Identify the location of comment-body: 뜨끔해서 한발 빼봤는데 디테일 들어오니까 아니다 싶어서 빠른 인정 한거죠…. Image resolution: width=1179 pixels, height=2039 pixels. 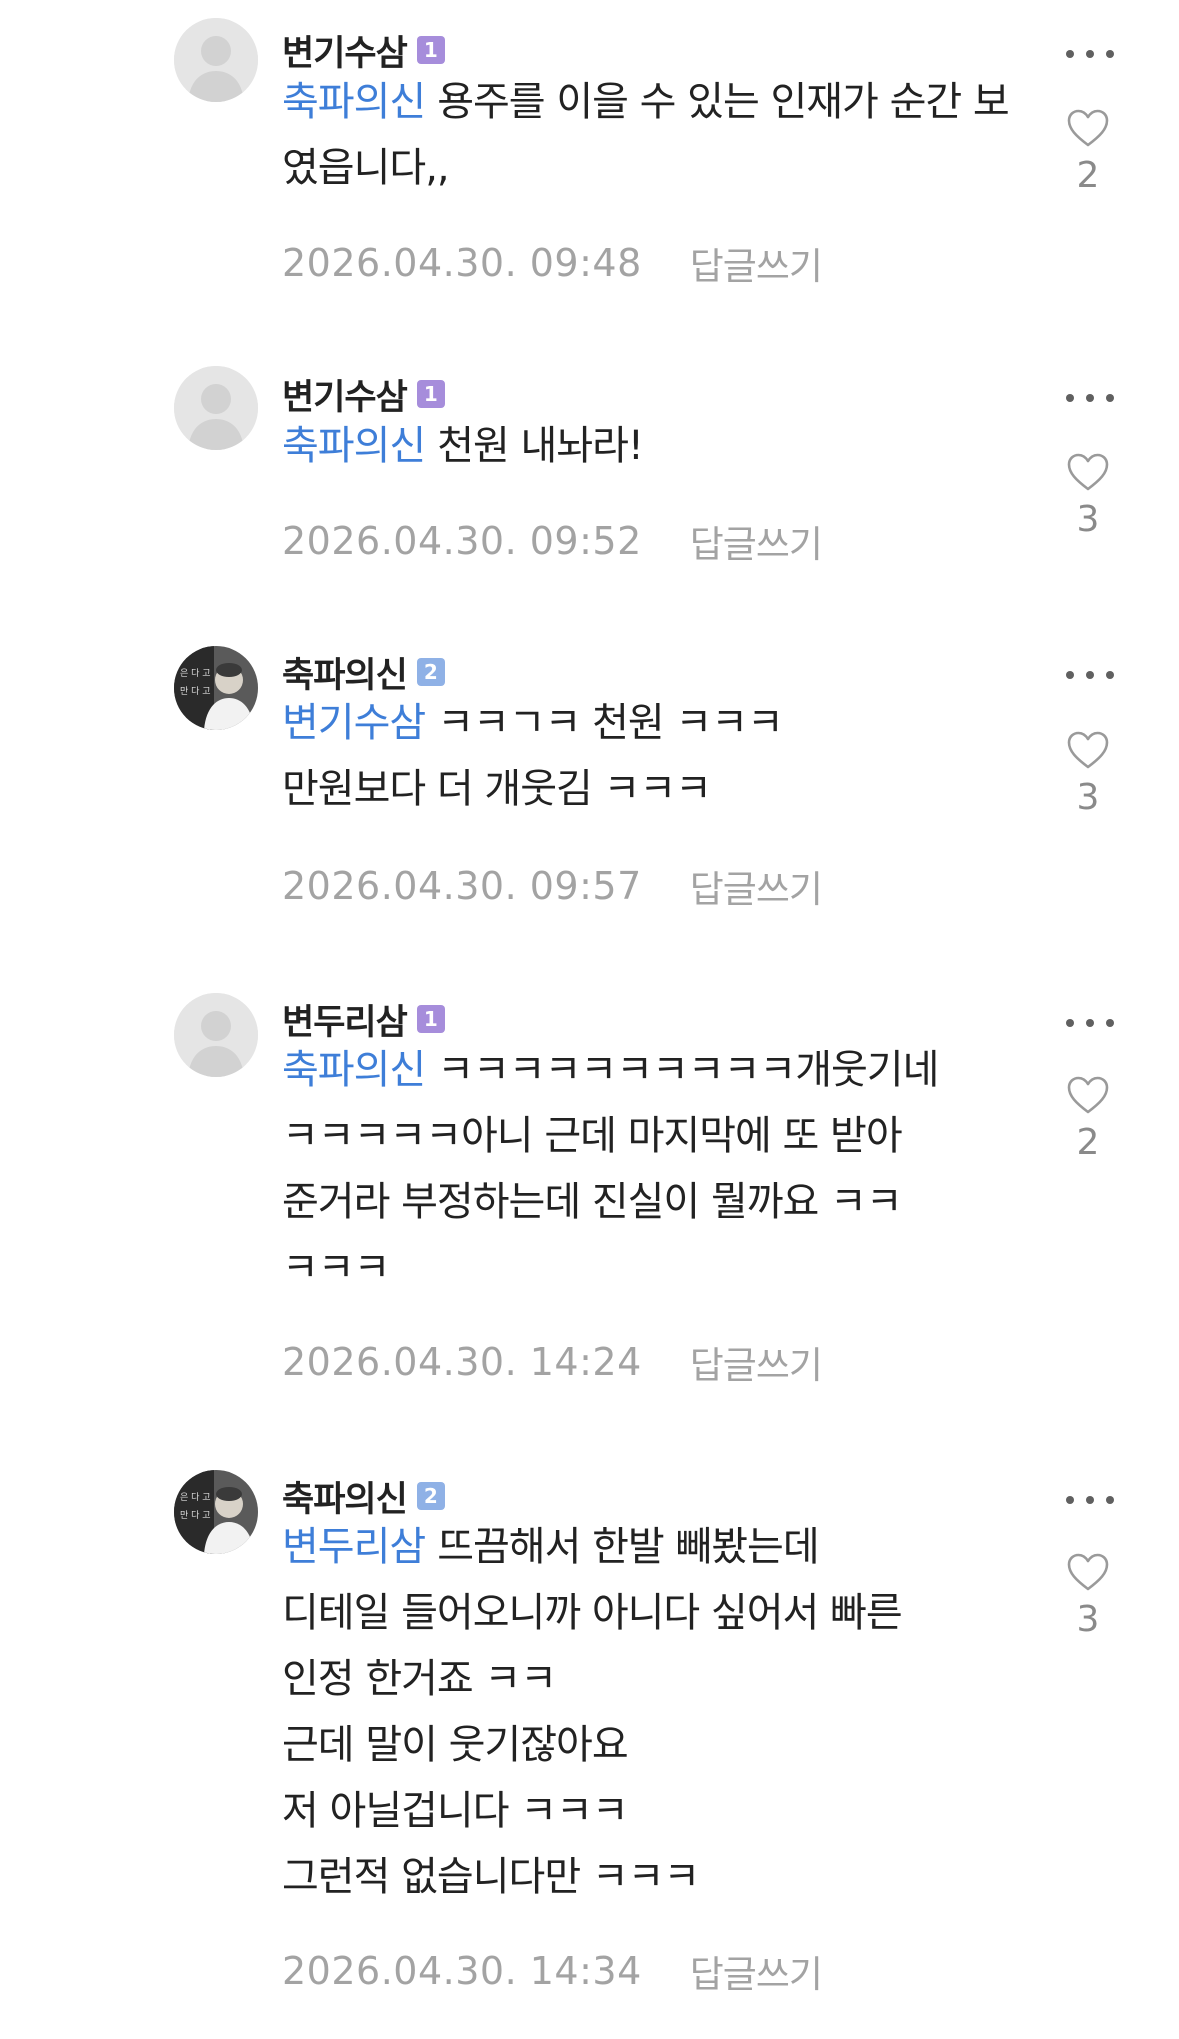
(592, 1712).